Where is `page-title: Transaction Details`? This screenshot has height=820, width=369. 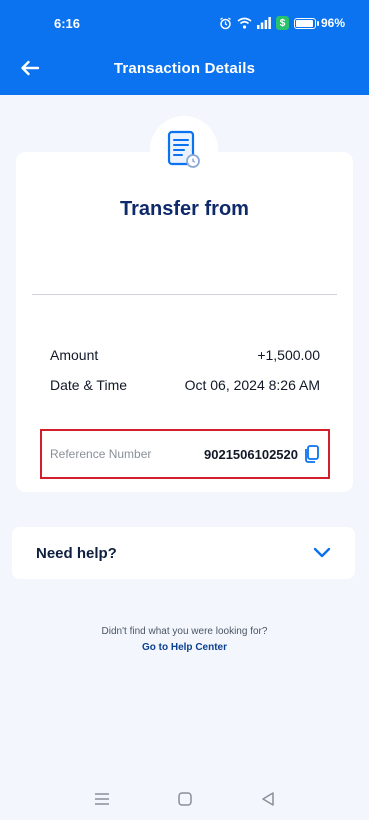 page-title: Transaction Details is located at coordinates (184, 68).